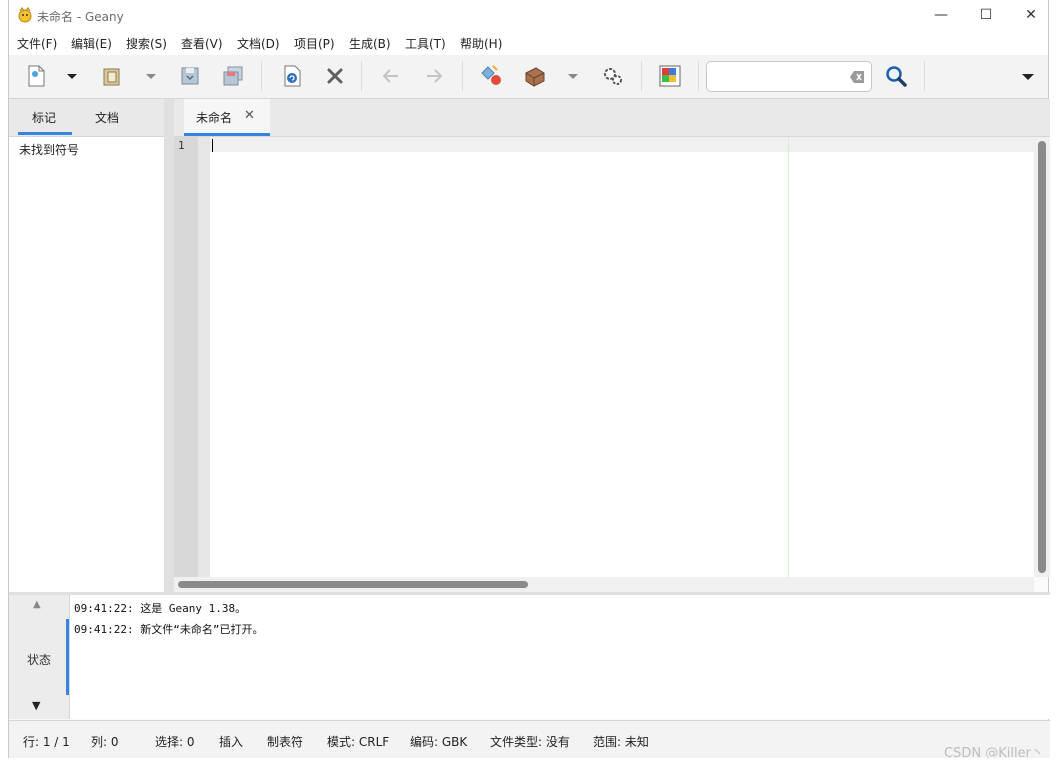  Describe the element at coordinates (613, 76) in the screenshot. I see `execute-icon` at that location.